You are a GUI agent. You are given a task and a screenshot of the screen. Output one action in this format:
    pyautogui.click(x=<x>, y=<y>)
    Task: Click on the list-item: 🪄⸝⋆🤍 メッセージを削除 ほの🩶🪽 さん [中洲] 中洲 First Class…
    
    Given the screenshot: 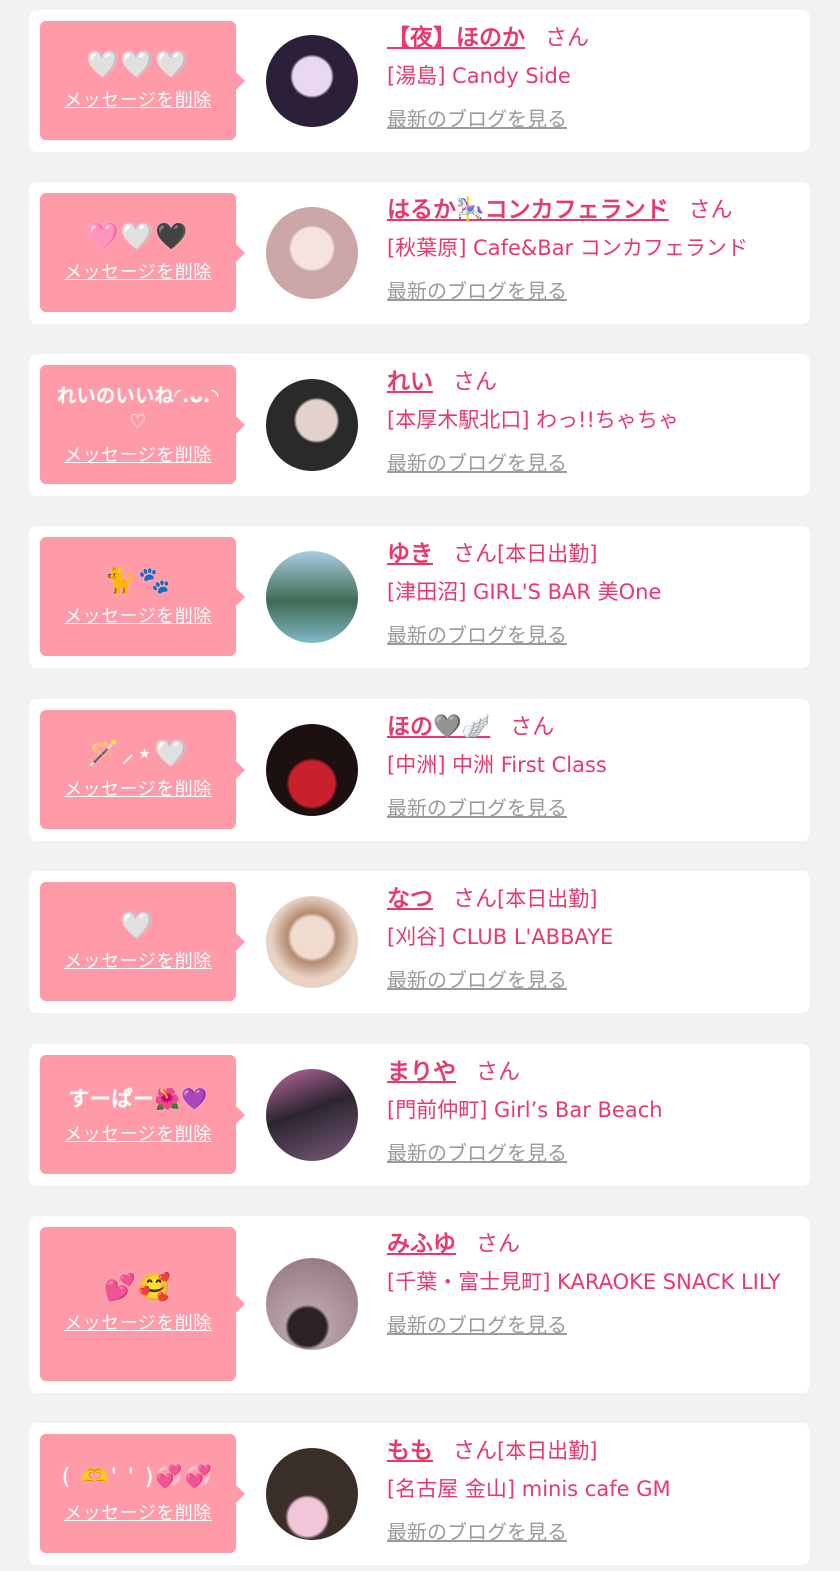 What is the action you would take?
    pyautogui.click(x=419, y=770)
    